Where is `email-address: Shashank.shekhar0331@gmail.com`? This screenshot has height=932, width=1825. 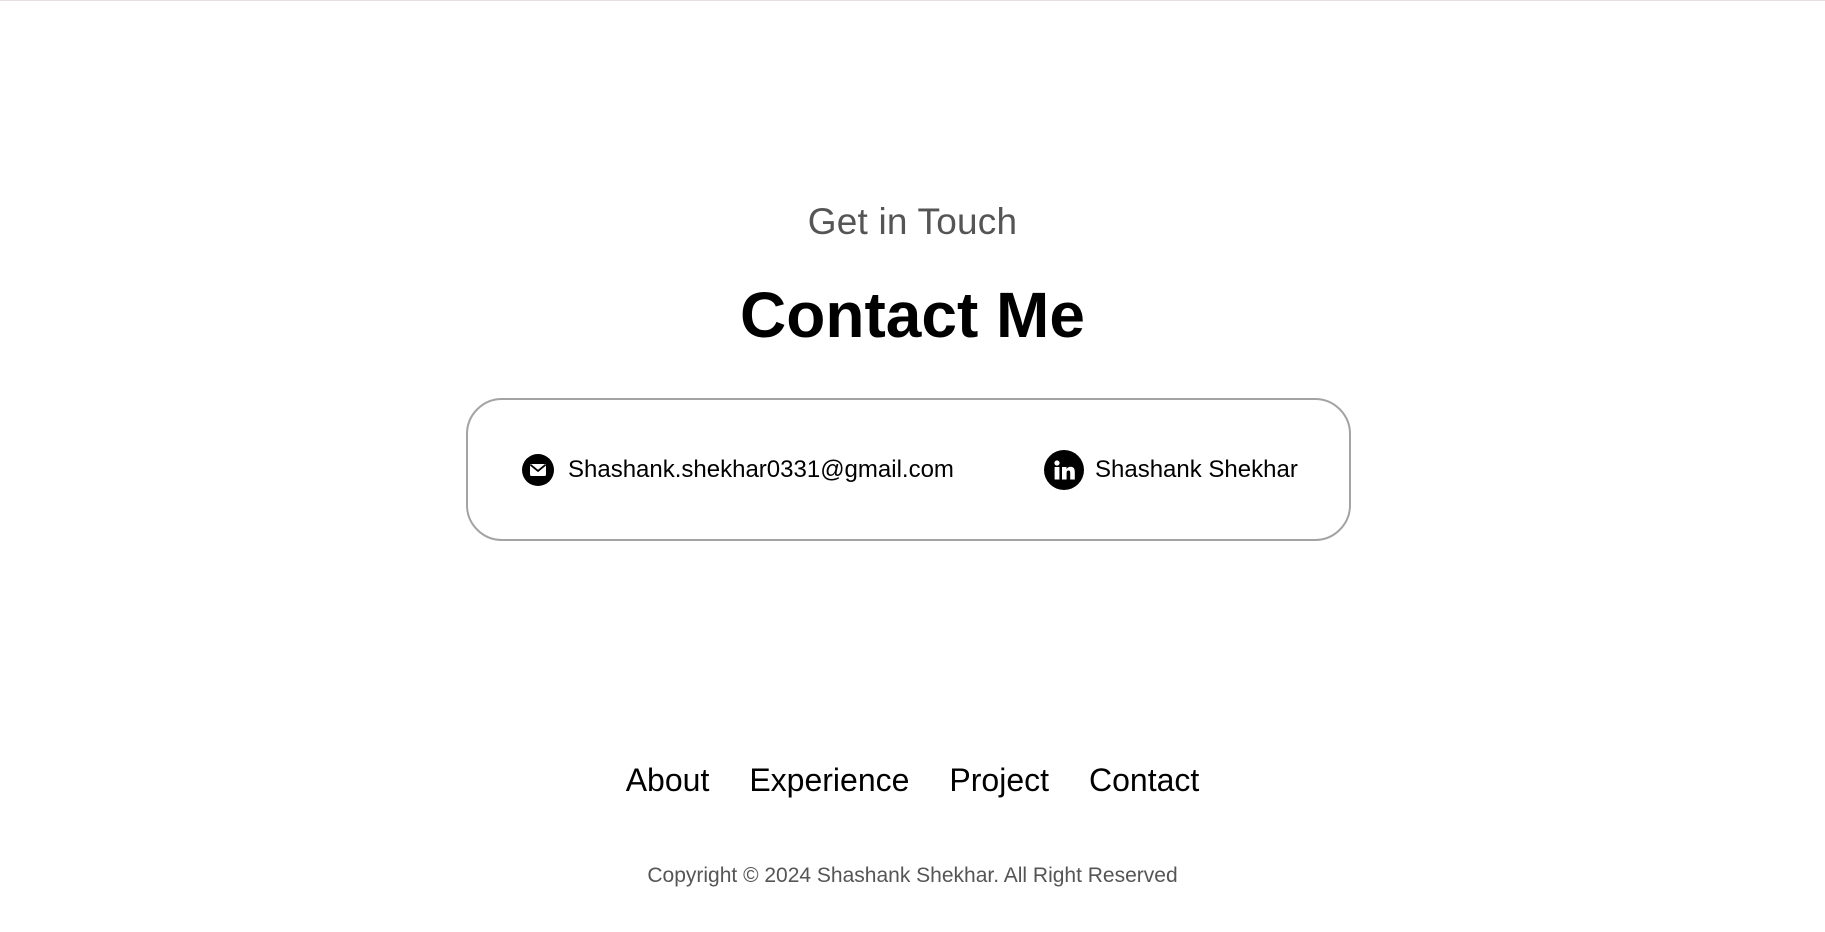
email-address: Shashank.shekhar0331@gmail.com is located at coordinates (761, 469).